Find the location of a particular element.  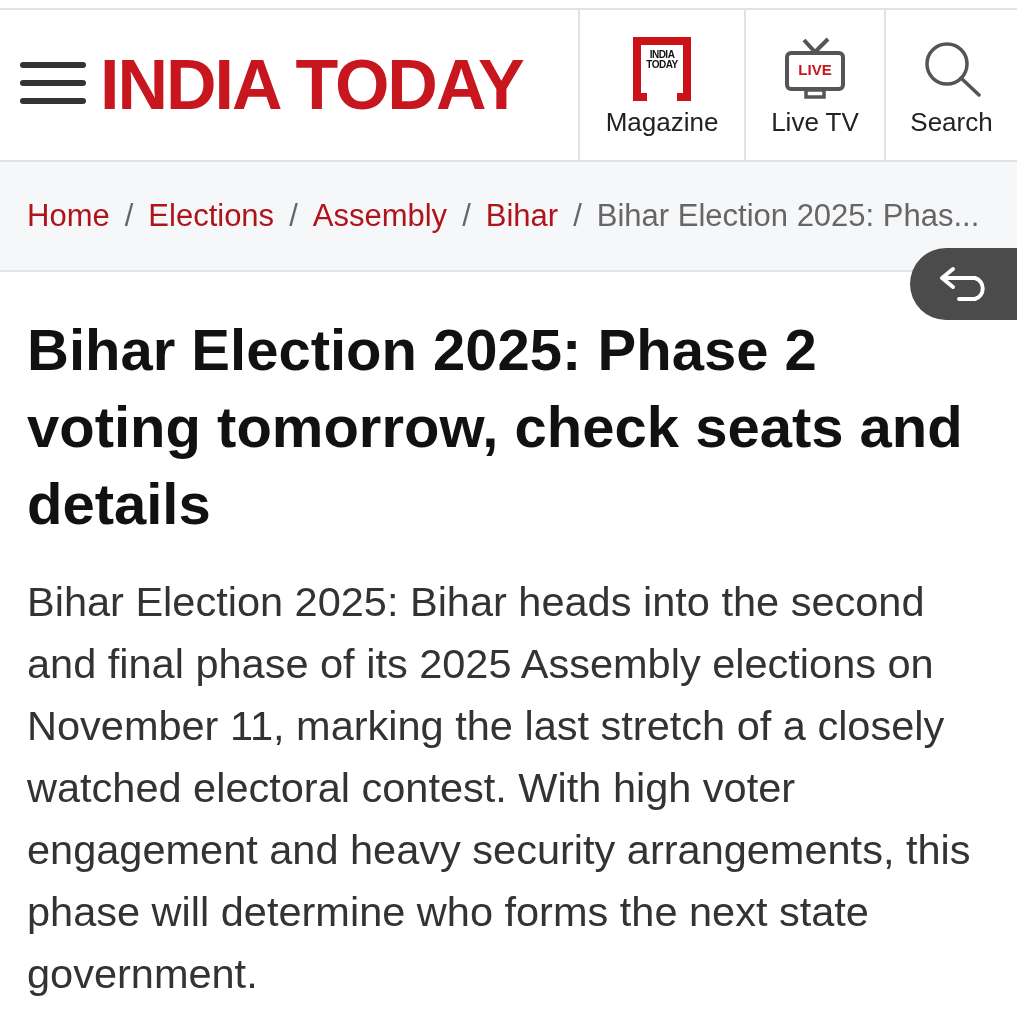

magazine-nav-item: INDIA TODAY Magazine is located at coordinates (661, 85).